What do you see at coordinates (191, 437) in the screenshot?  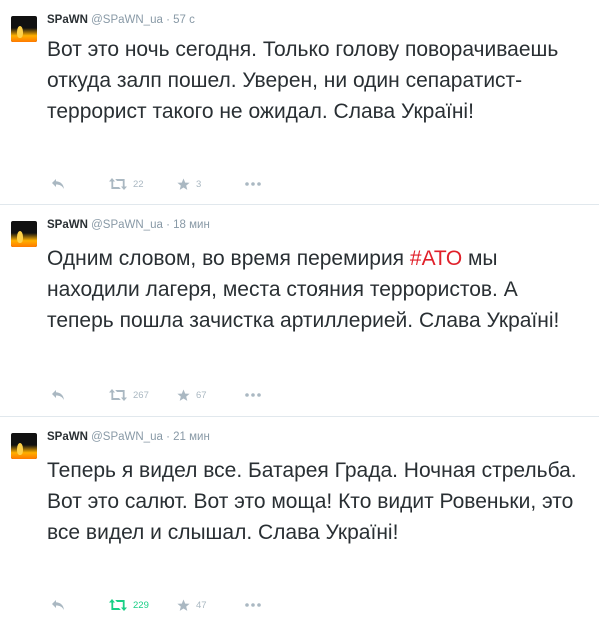 I see `timestamp: 21 мин` at bounding box center [191, 437].